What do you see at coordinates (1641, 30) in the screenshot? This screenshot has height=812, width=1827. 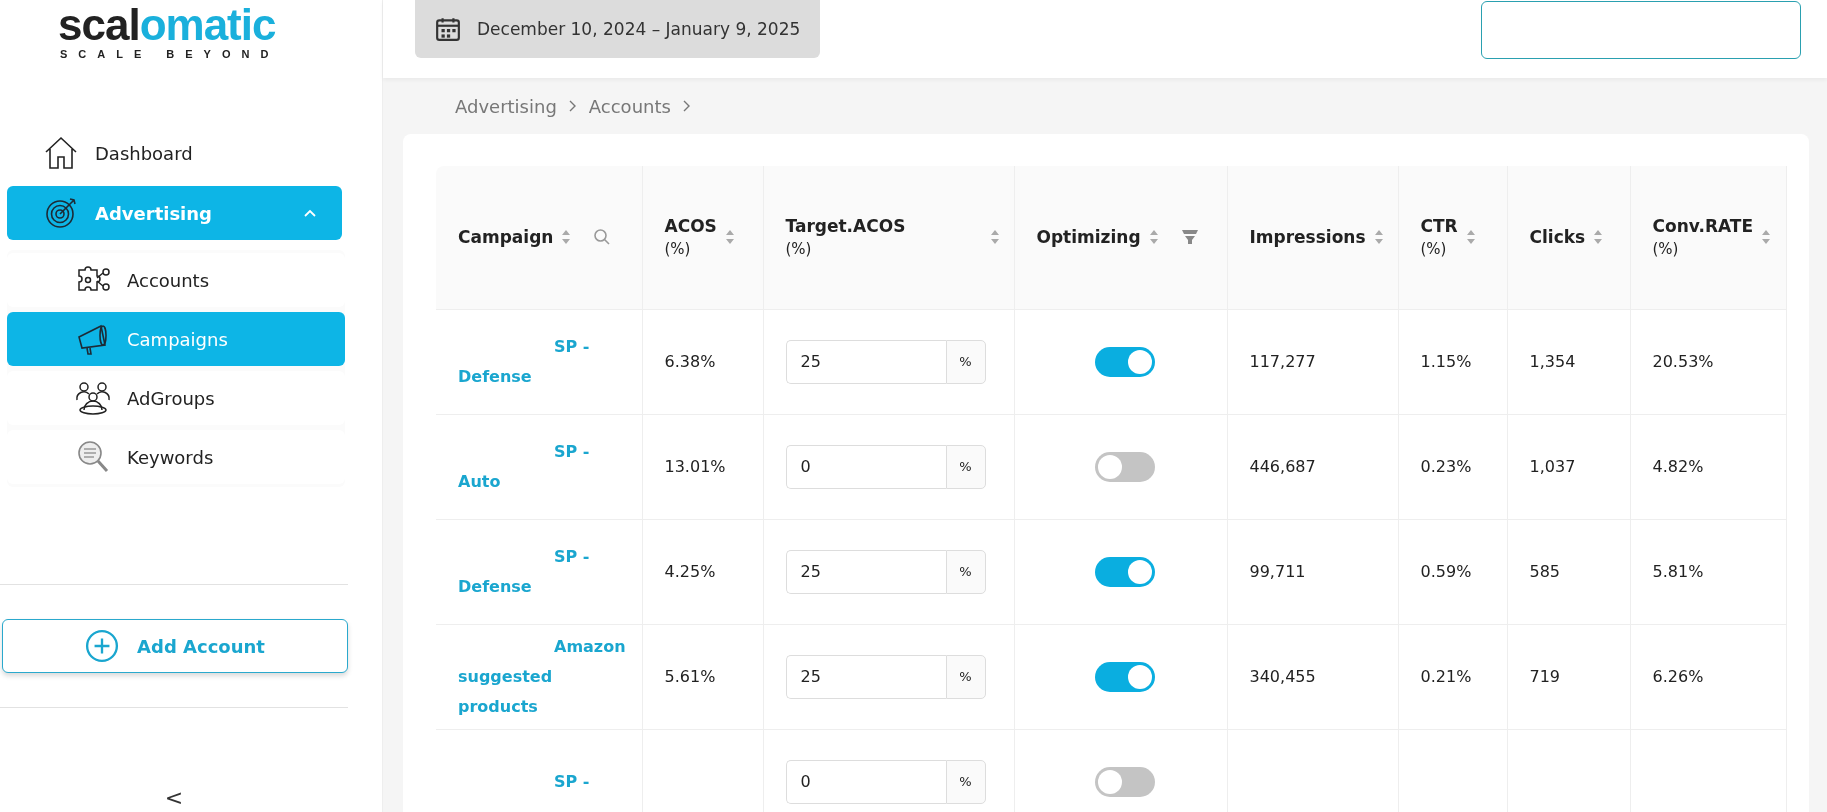 I see `account-selector` at bounding box center [1641, 30].